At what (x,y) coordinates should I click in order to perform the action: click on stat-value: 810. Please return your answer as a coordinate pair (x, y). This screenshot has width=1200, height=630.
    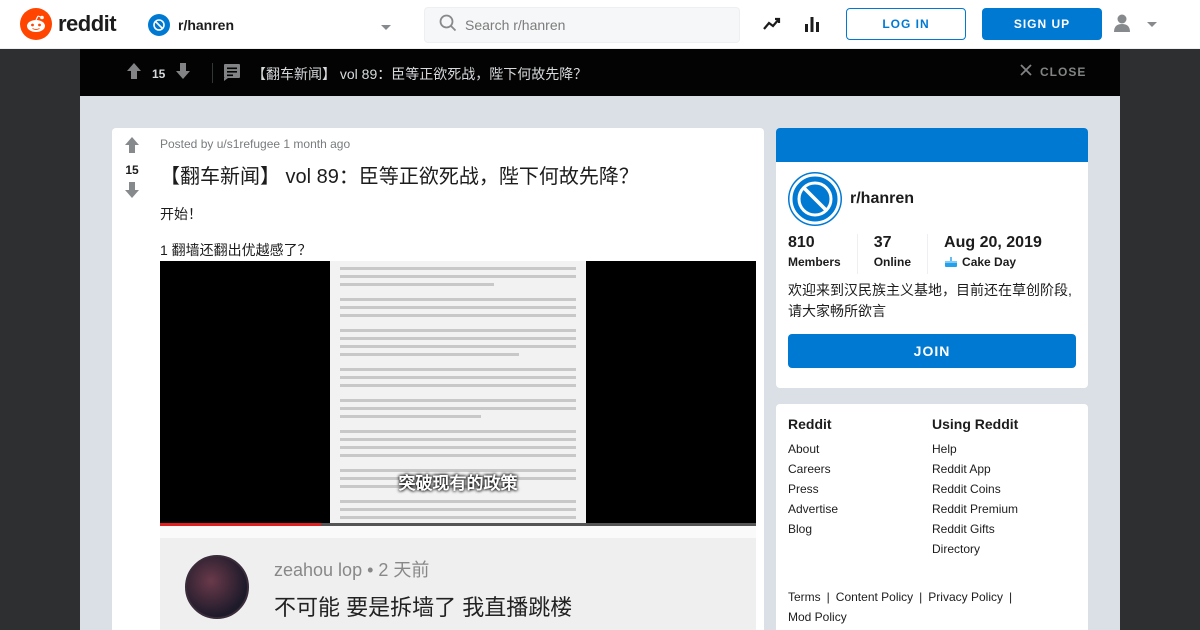
    Looking at the image, I should click on (801, 242).